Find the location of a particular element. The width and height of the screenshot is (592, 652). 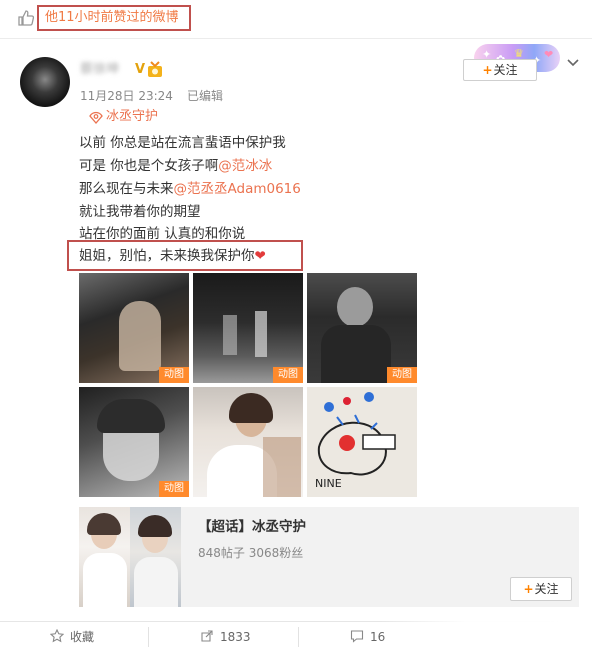

post-text: 可是 你也是个女孩子啊 is located at coordinates (149, 166).